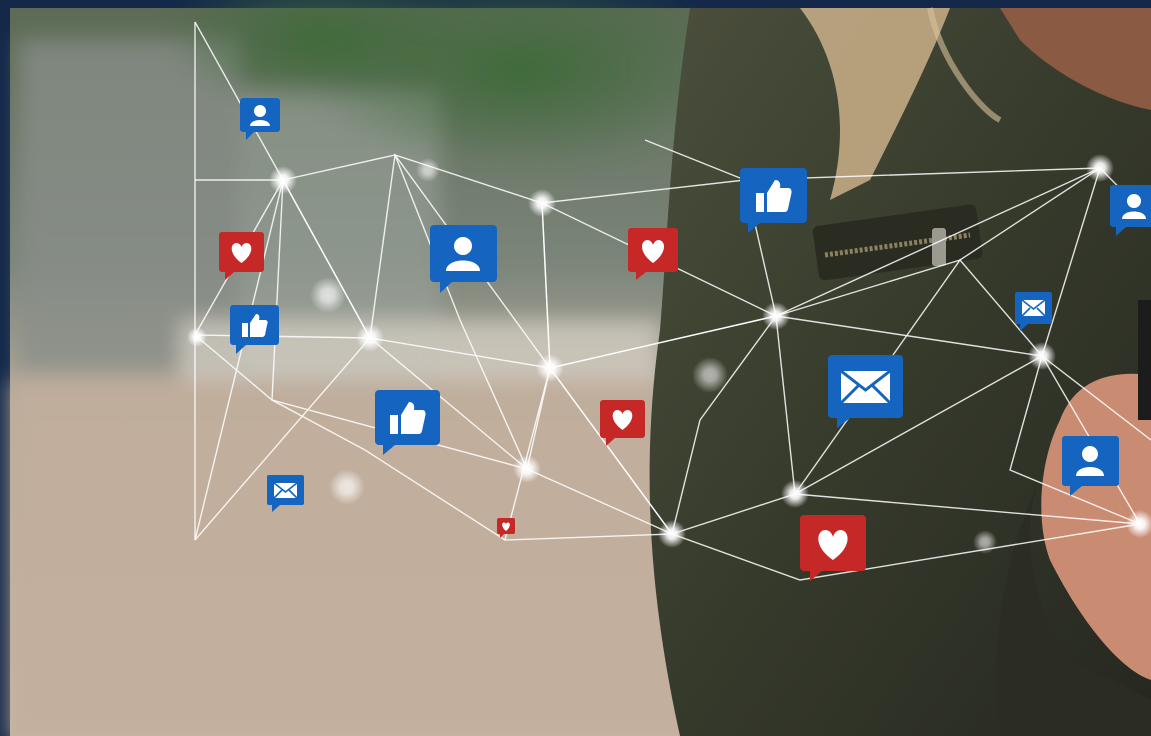 The width and height of the screenshot is (1151, 736). Describe the element at coordinates (865, 391) in the screenshot. I see `envelope-icon` at that location.